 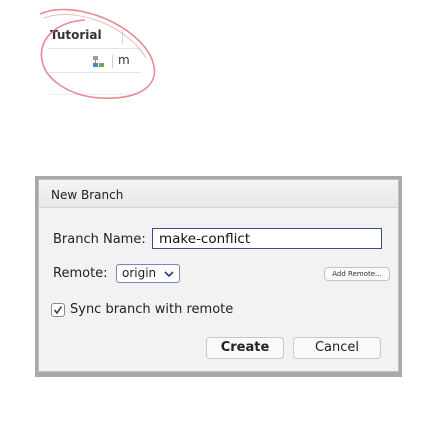 I want to click on remote-label: Remote:, so click(x=80, y=273).